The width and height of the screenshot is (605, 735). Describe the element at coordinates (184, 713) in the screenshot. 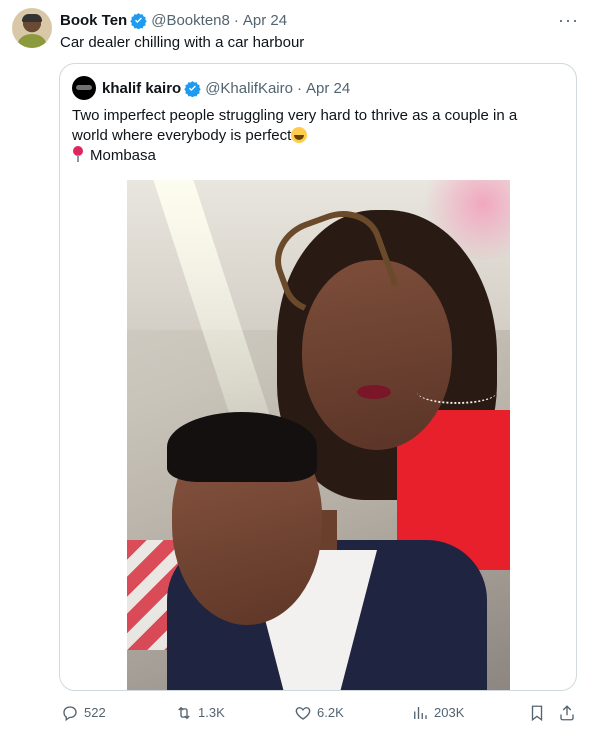

I see `repost-icon` at that location.